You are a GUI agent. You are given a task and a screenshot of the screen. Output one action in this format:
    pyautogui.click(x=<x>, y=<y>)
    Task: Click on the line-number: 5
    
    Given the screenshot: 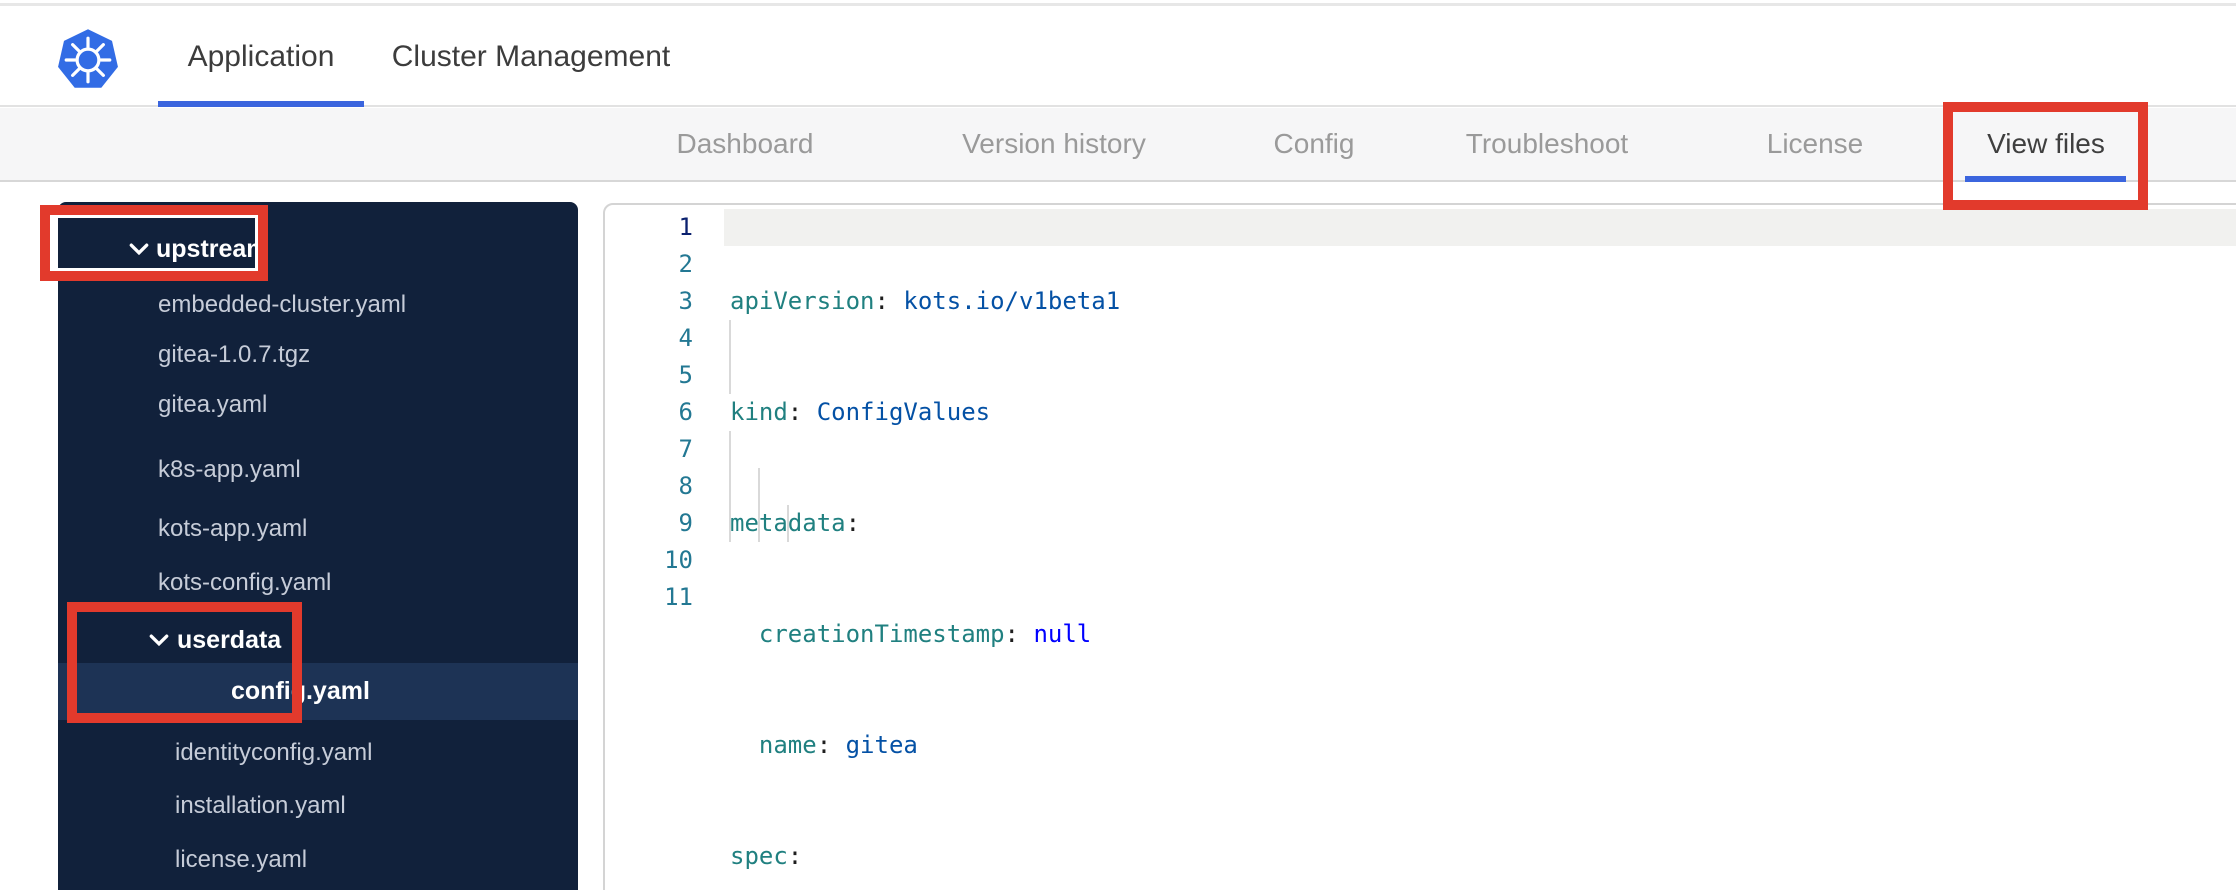 What is the action you would take?
    pyautogui.click(x=685, y=375)
    